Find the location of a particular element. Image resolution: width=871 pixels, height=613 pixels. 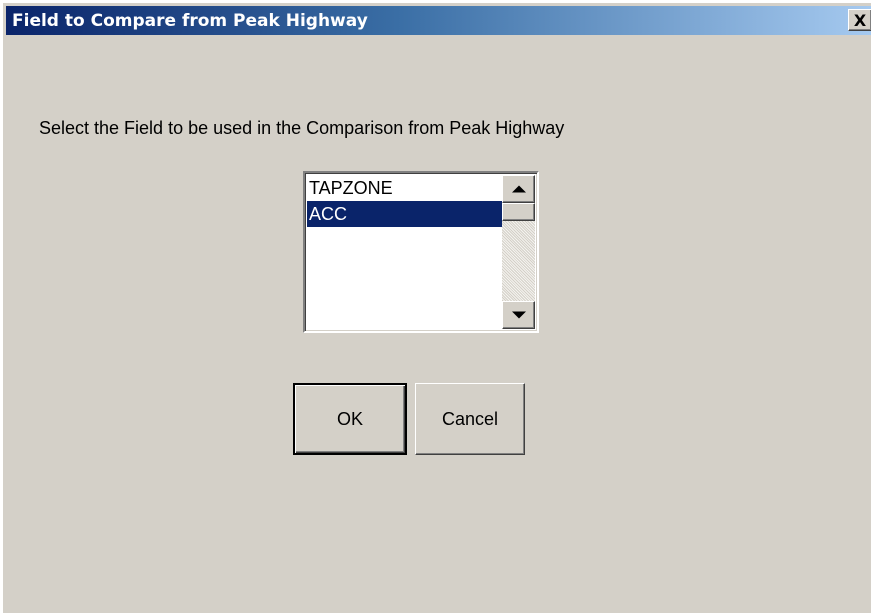

arrow-down-icon is located at coordinates (518, 315).